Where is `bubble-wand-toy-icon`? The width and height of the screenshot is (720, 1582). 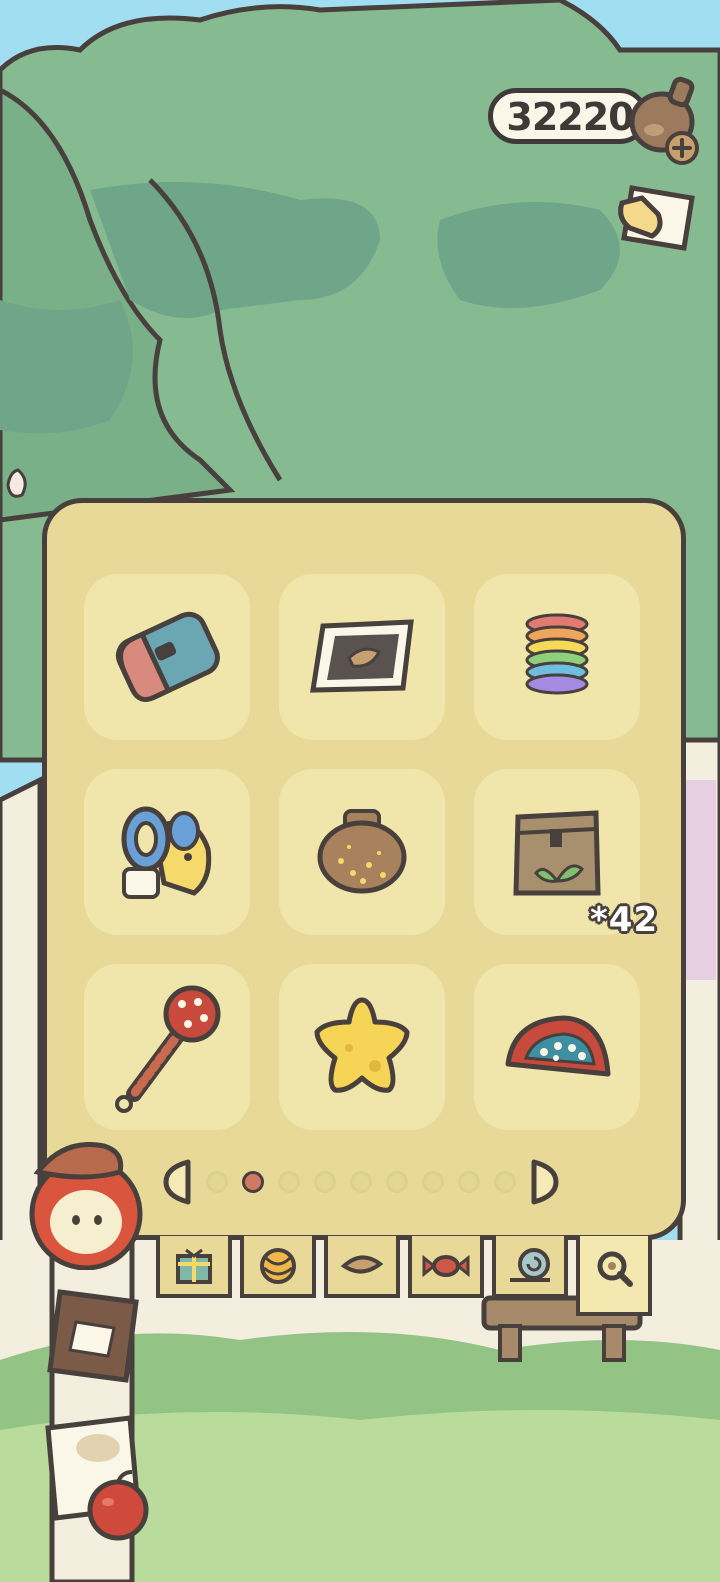
bubble-wand-toy-icon is located at coordinates (166, 852).